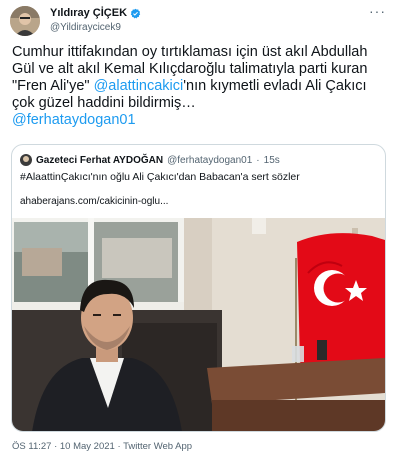 This screenshot has width=397, height=462. I want to click on tweet-header: Yıldıray ÇİÇEK @Yildiraycicek9 ···, so click(198, 21).